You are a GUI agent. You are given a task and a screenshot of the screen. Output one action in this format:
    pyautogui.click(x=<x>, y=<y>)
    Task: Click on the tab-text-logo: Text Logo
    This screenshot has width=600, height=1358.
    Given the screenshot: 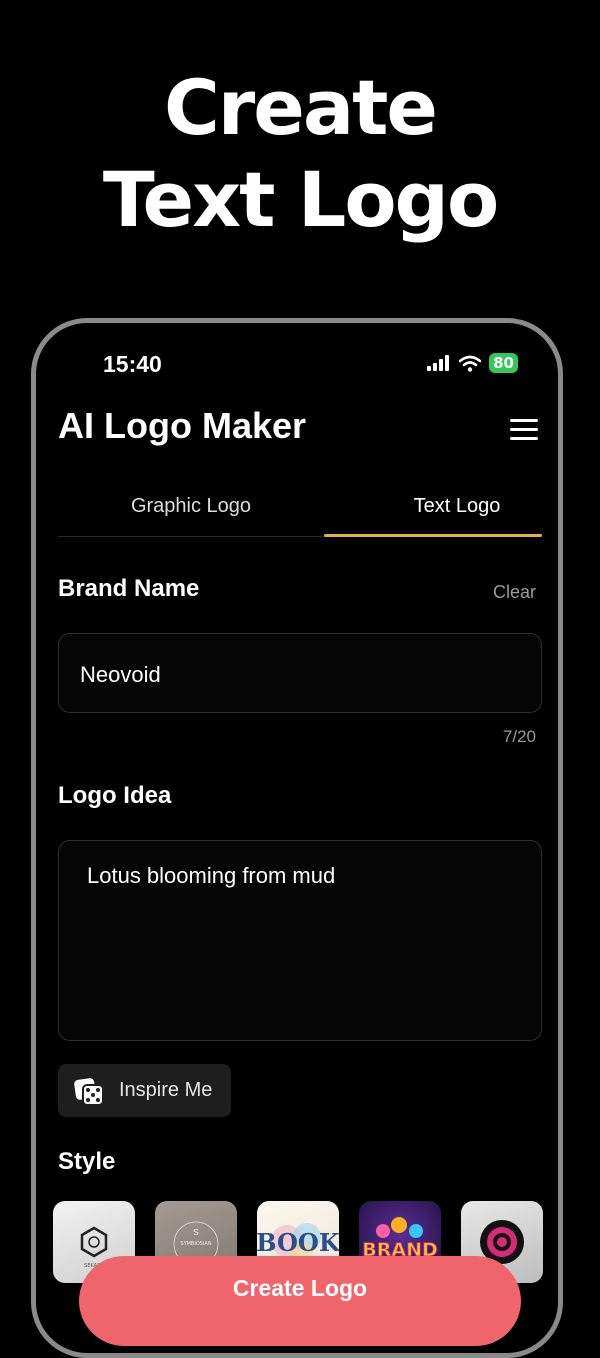 What is the action you would take?
    pyautogui.click(x=441, y=506)
    